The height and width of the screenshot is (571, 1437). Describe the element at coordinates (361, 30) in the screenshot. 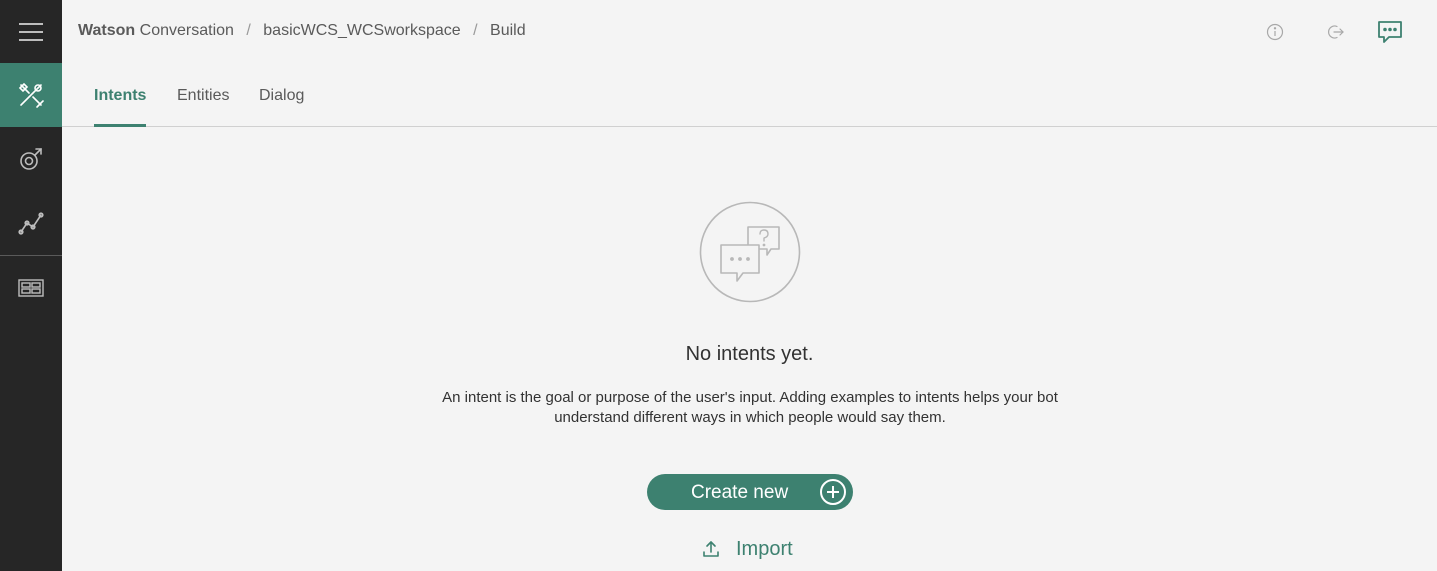

I see `breadcrumb-workspace-link: basicWCS_WCSworkspace` at that location.